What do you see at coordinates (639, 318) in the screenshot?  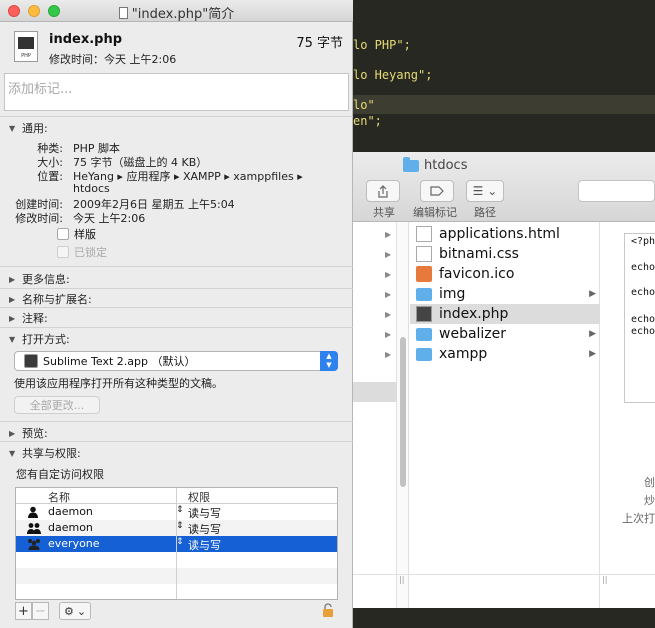 I see `file-preview: <?ph echo echo echo echo` at bounding box center [639, 318].